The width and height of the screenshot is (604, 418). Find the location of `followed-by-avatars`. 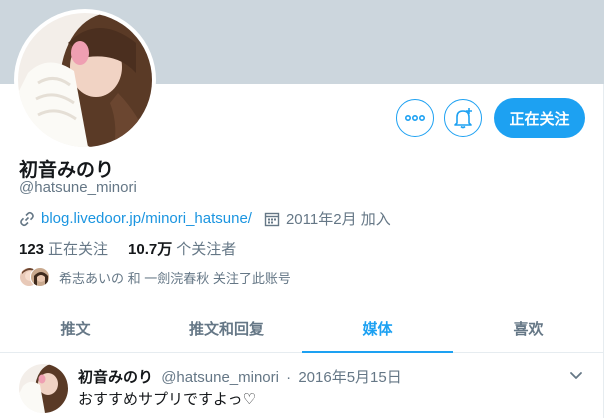

followed-by-avatars is located at coordinates (35, 277).